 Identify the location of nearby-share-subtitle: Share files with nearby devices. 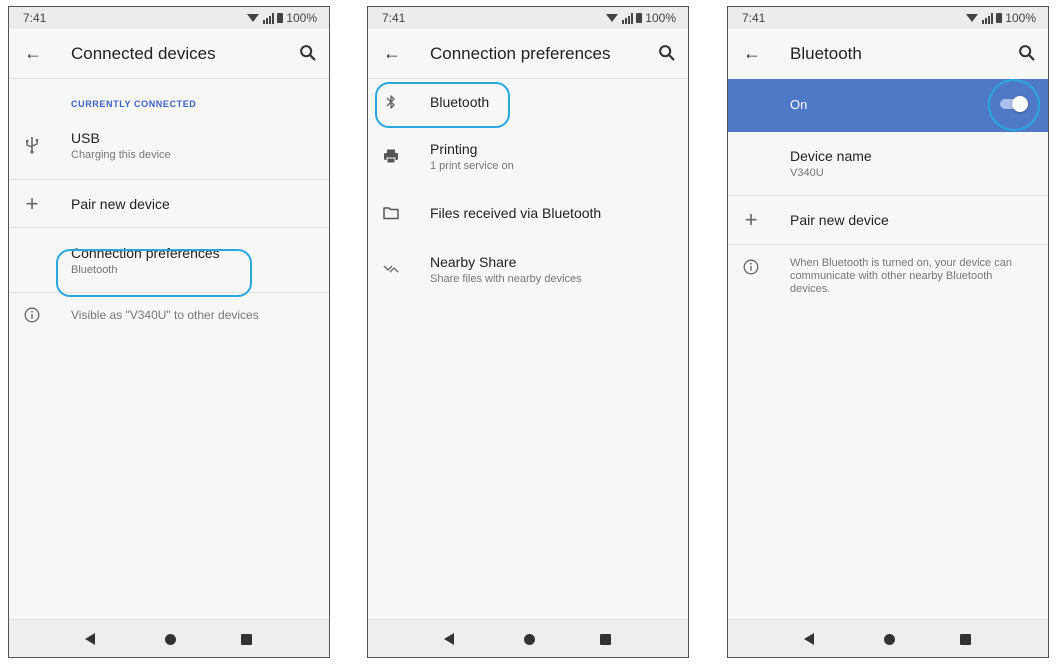
(506, 278).